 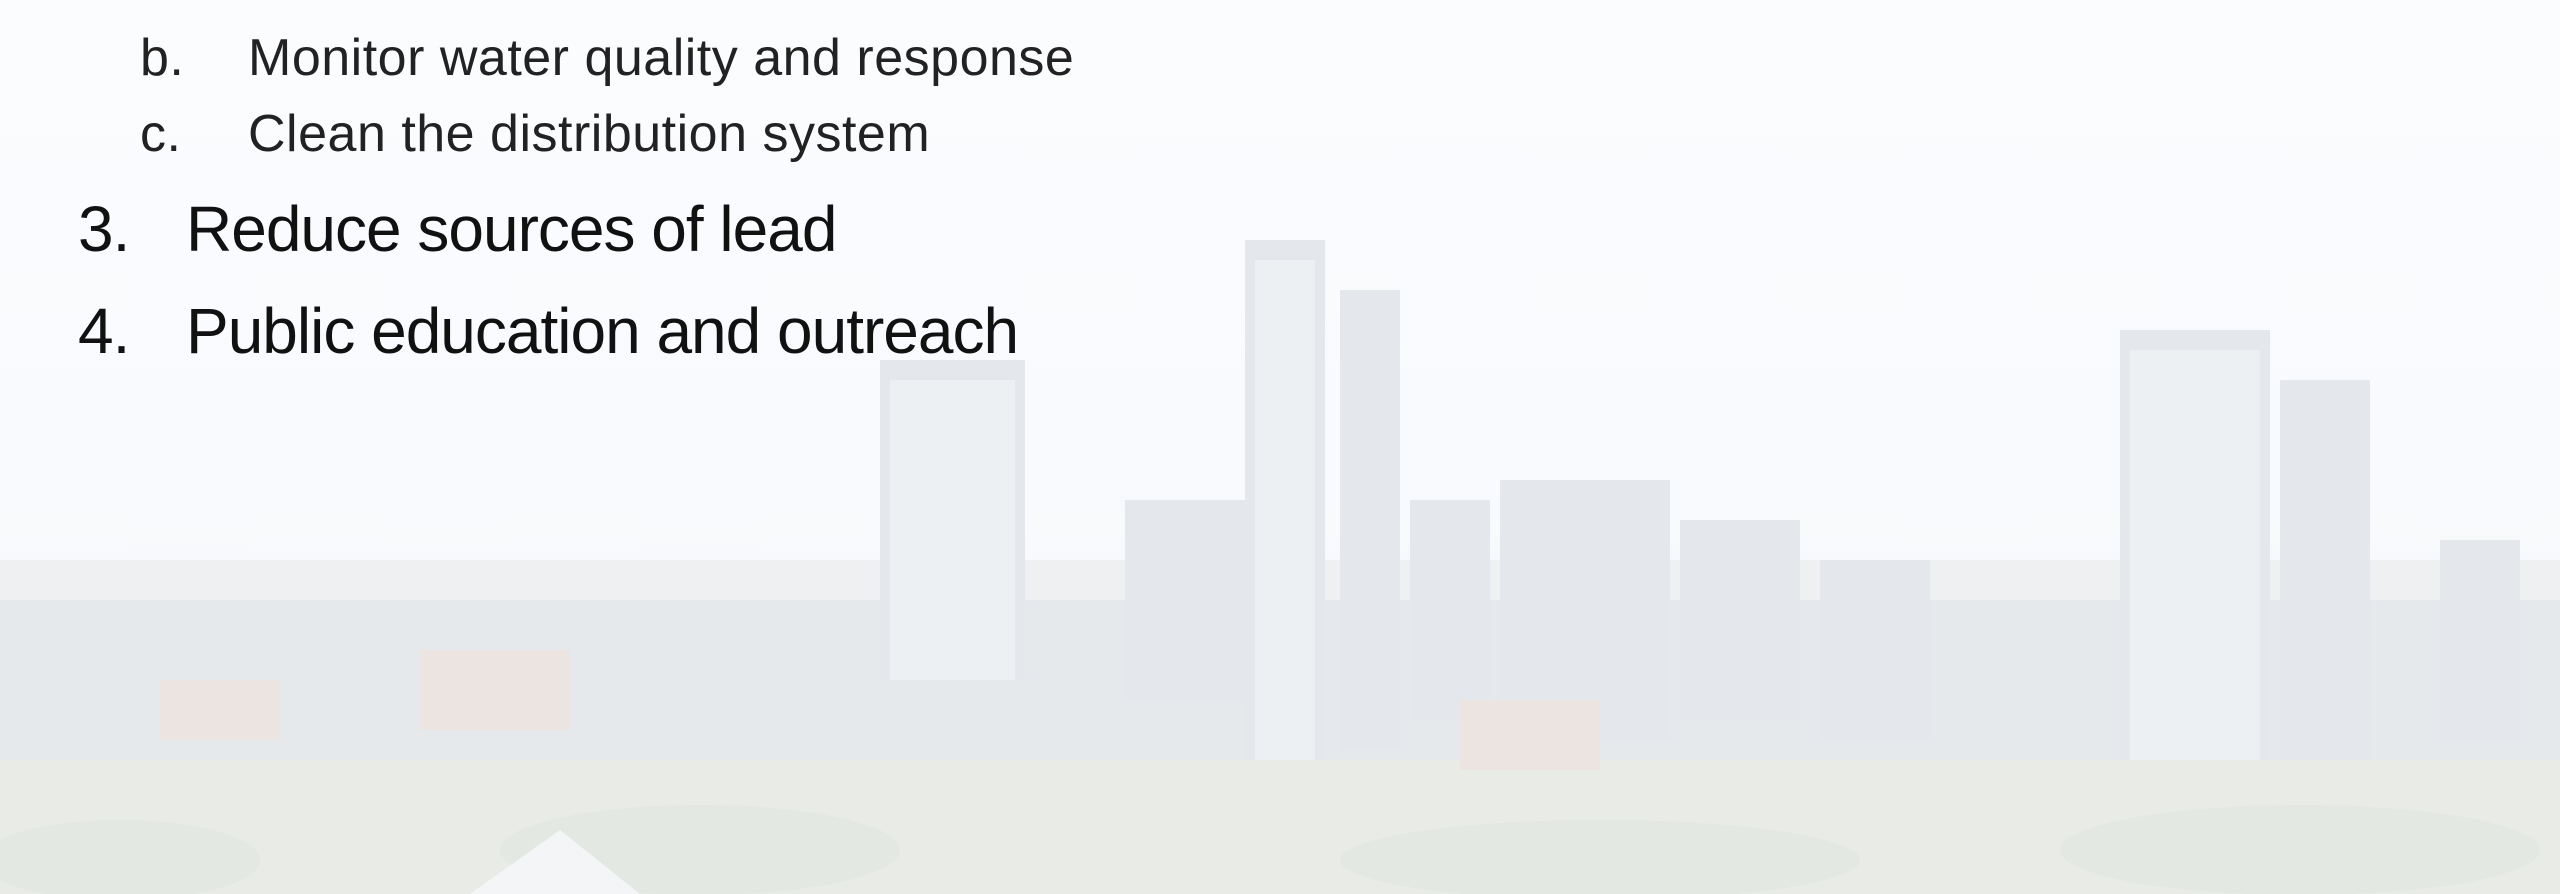 I want to click on sub-item-marker: b., so click(x=162, y=58).